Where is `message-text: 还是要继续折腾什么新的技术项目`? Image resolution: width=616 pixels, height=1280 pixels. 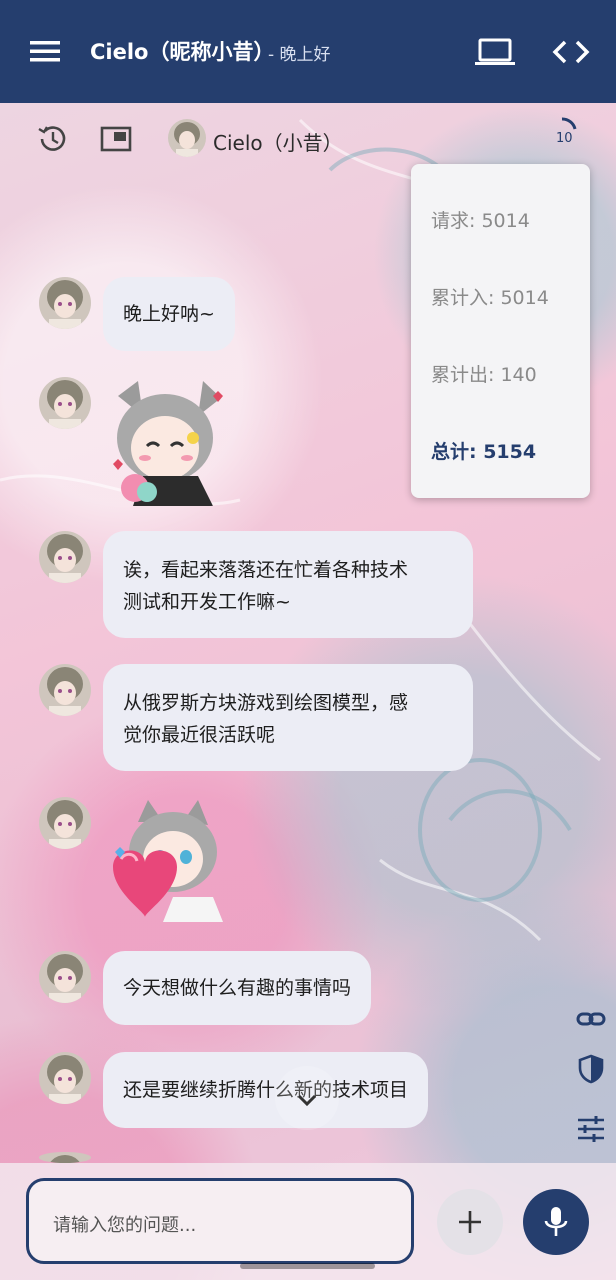 message-text: 还是要继续折腾什么新的技术项目 is located at coordinates (266, 1090).